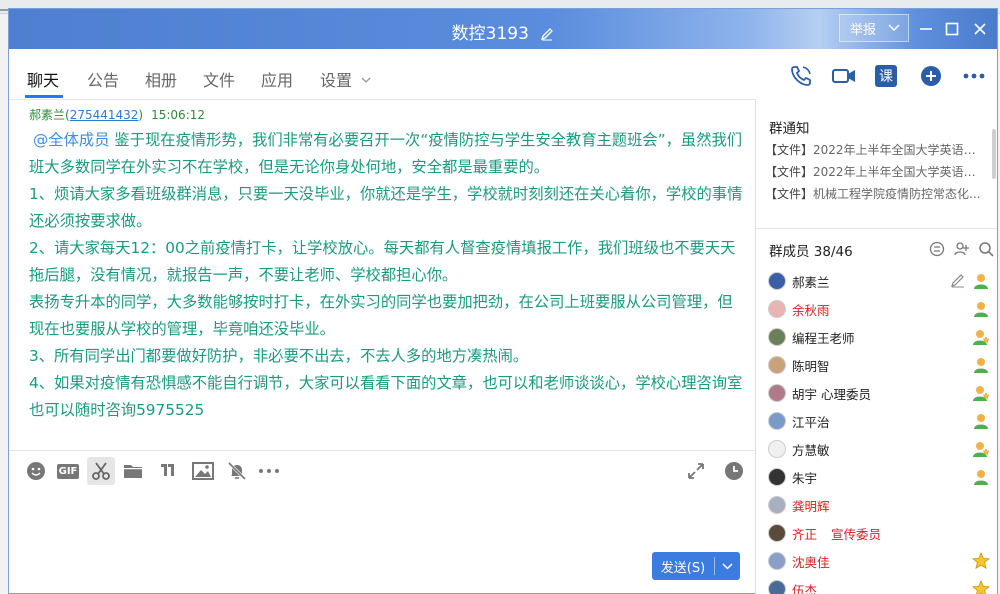 This screenshot has width=1000, height=594. I want to click on member-row: 方慧敏, so click(879, 449).